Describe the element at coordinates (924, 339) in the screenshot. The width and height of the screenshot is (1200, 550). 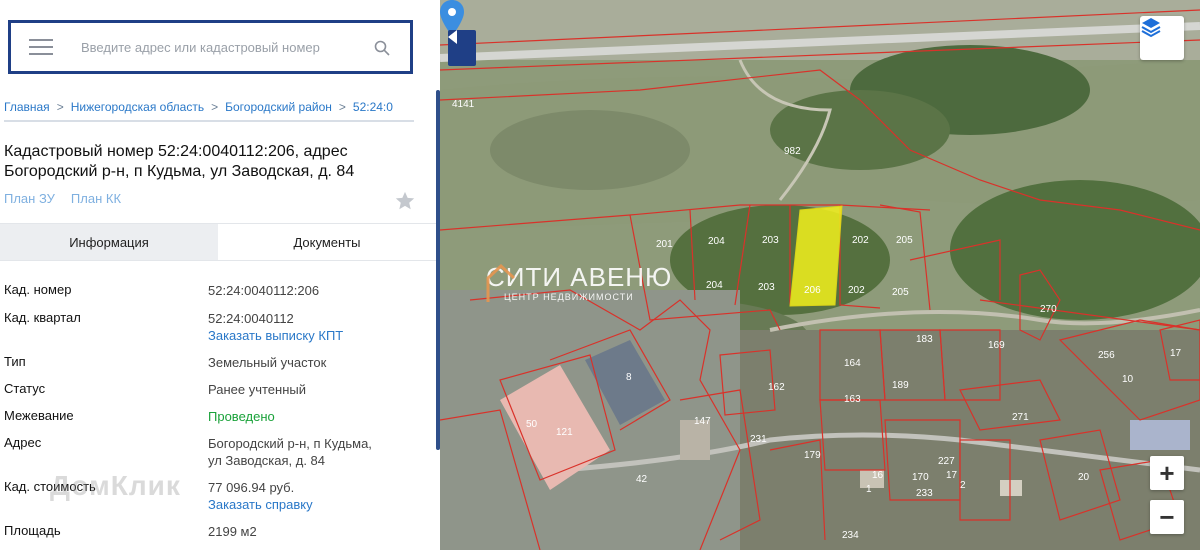
I see `parcel-label: 183` at that location.